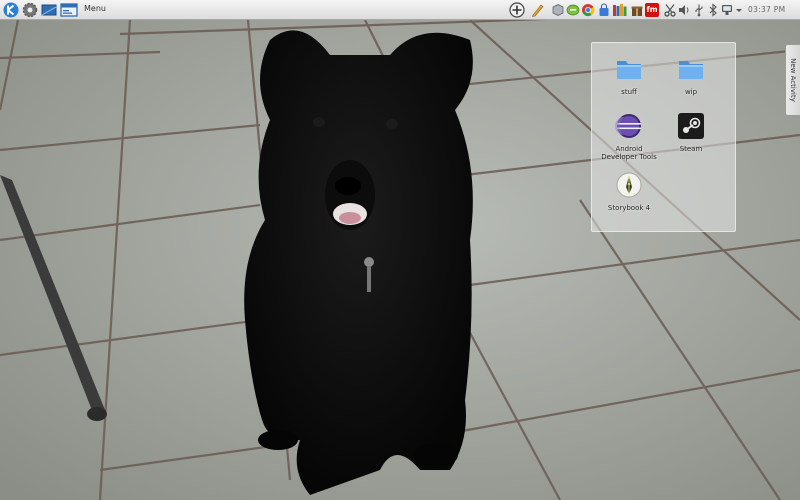 The height and width of the screenshot is (500, 800). What do you see at coordinates (49, 10) in the screenshot?
I see `desktop-icon` at bounding box center [49, 10].